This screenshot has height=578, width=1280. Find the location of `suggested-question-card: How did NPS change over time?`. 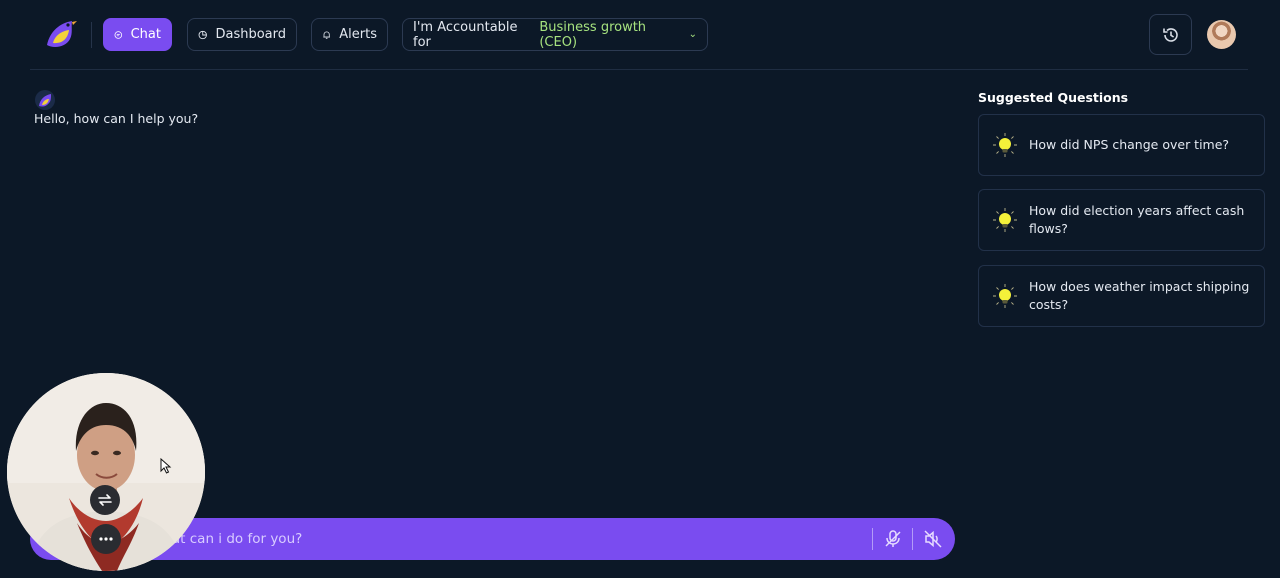

suggested-question-card: How did NPS change over time? is located at coordinates (1121, 145).